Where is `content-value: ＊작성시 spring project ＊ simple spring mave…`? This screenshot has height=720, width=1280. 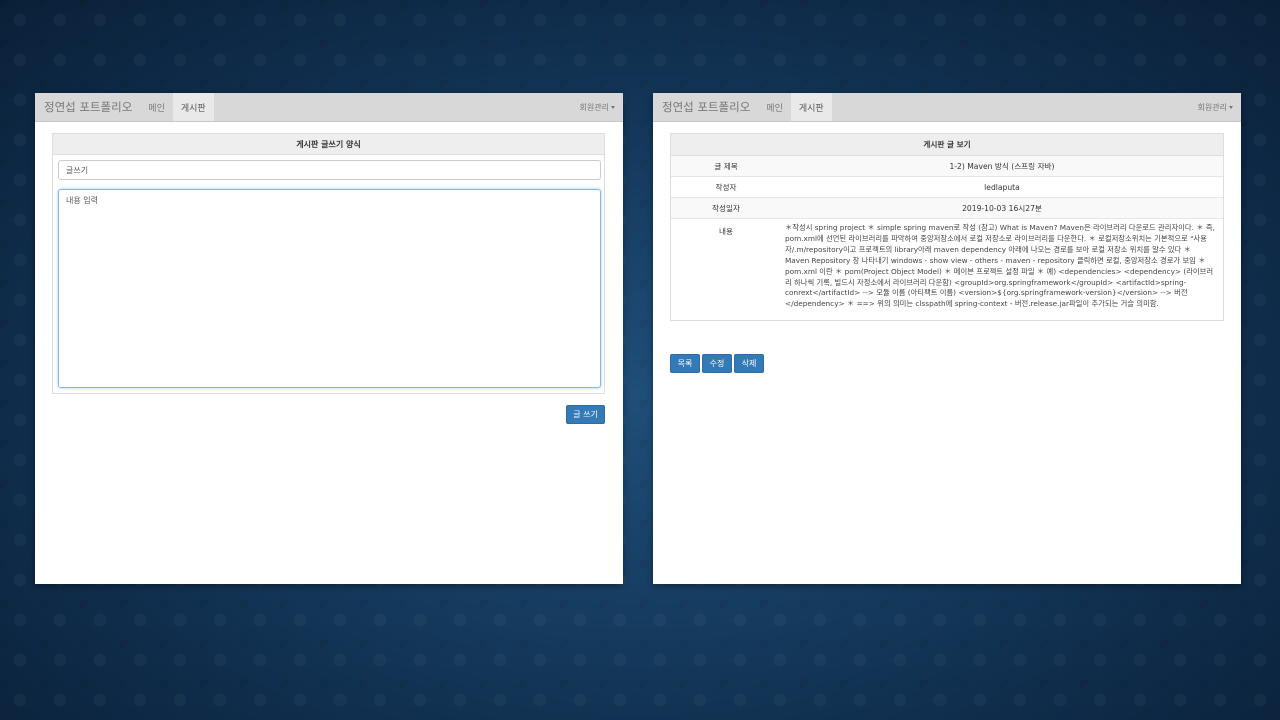 content-value: ＊작성시 spring project ＊ simple spring mave… is located at coordinates (1000, 266).